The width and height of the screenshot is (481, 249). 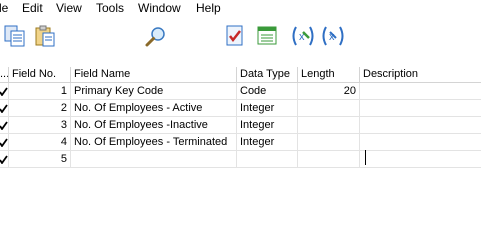 What do you see at coordinates (4, 8) in the screenshot?
I see `menu-file: le` at bounding box center [4, 8].